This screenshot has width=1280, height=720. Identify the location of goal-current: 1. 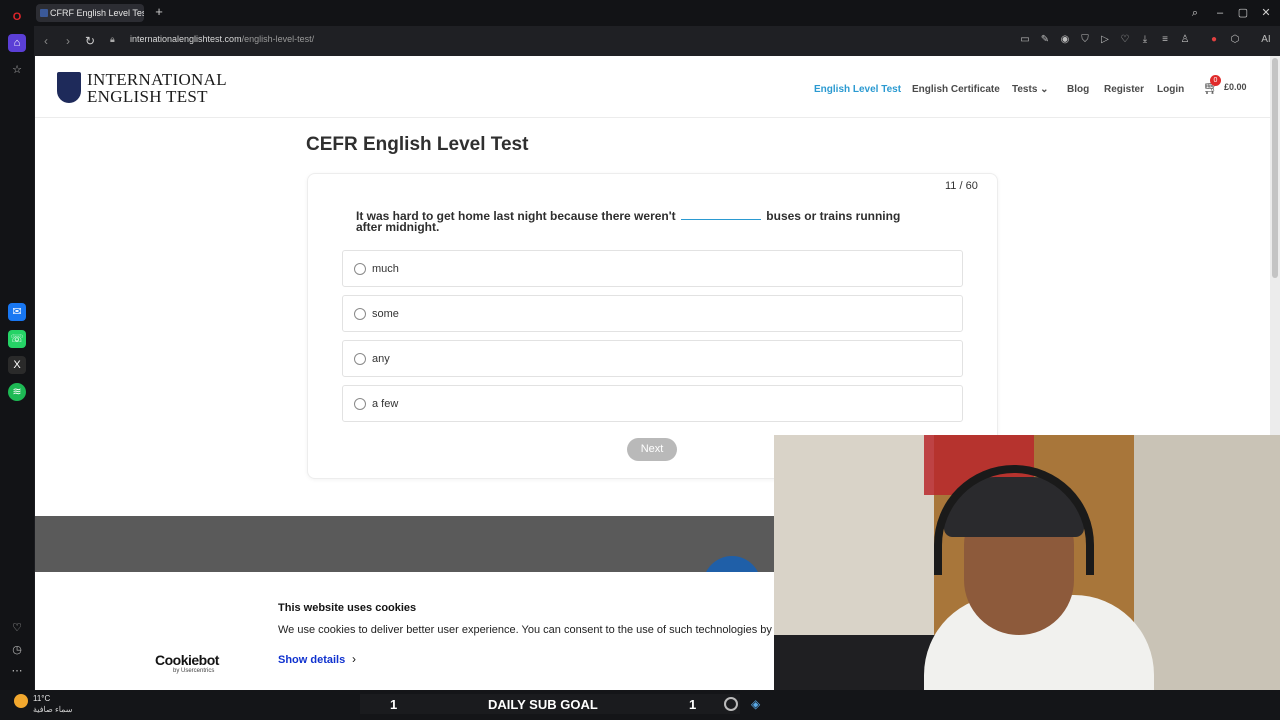
(394, 704).